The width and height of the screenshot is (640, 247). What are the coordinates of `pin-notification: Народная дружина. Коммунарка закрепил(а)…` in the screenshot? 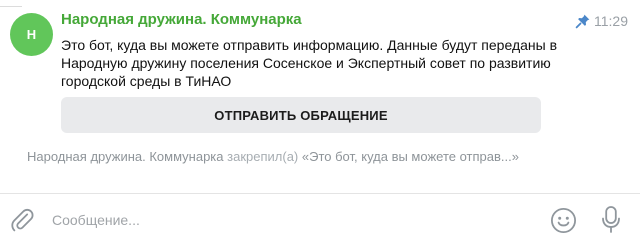 It's located at (327, 156).